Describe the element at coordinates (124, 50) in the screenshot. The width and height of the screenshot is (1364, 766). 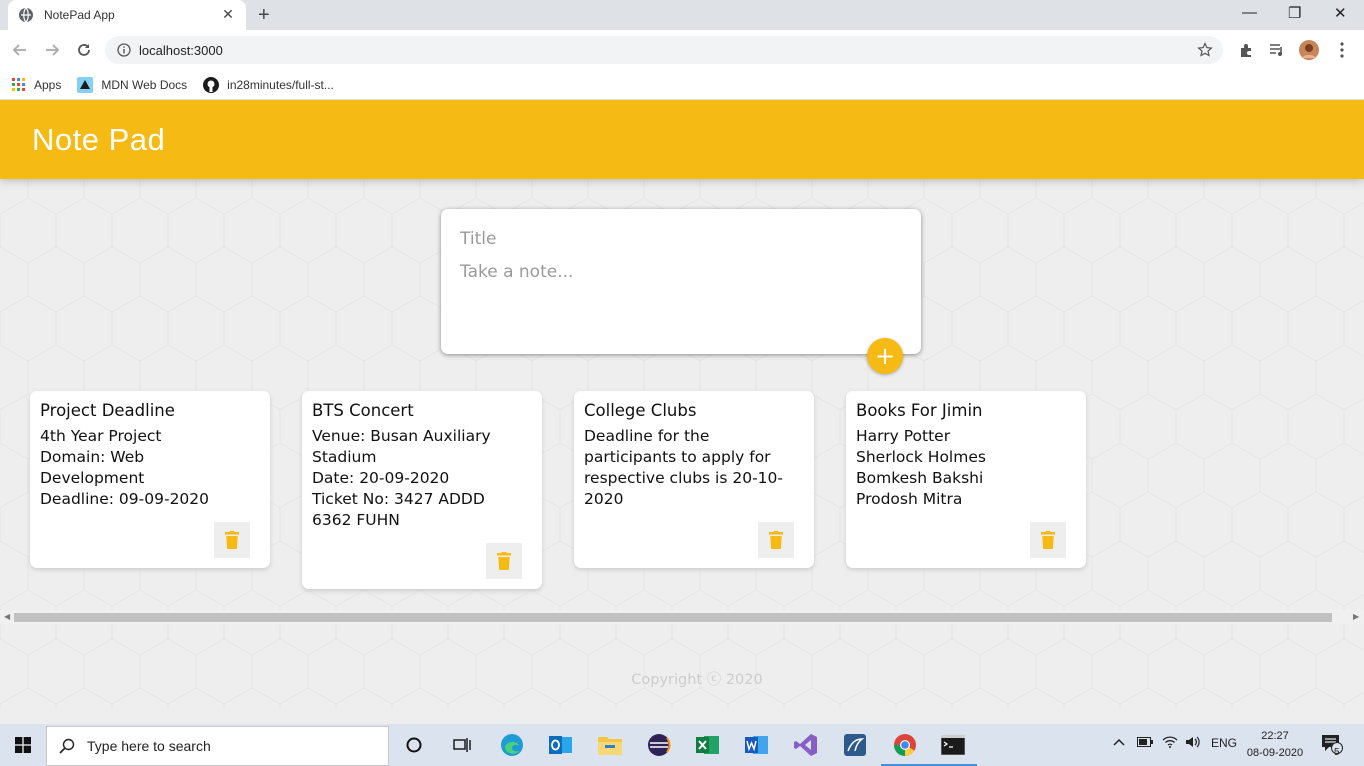
I see `info-icon` at that location.